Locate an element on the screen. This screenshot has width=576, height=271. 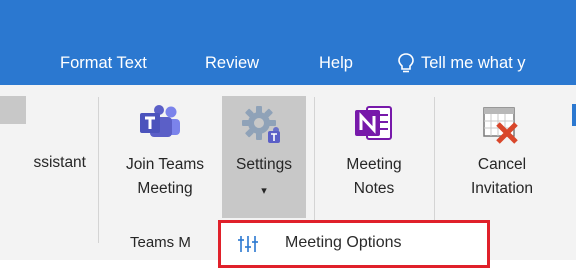
tab-format-text: Format Text is located at coordinates (103, 63).